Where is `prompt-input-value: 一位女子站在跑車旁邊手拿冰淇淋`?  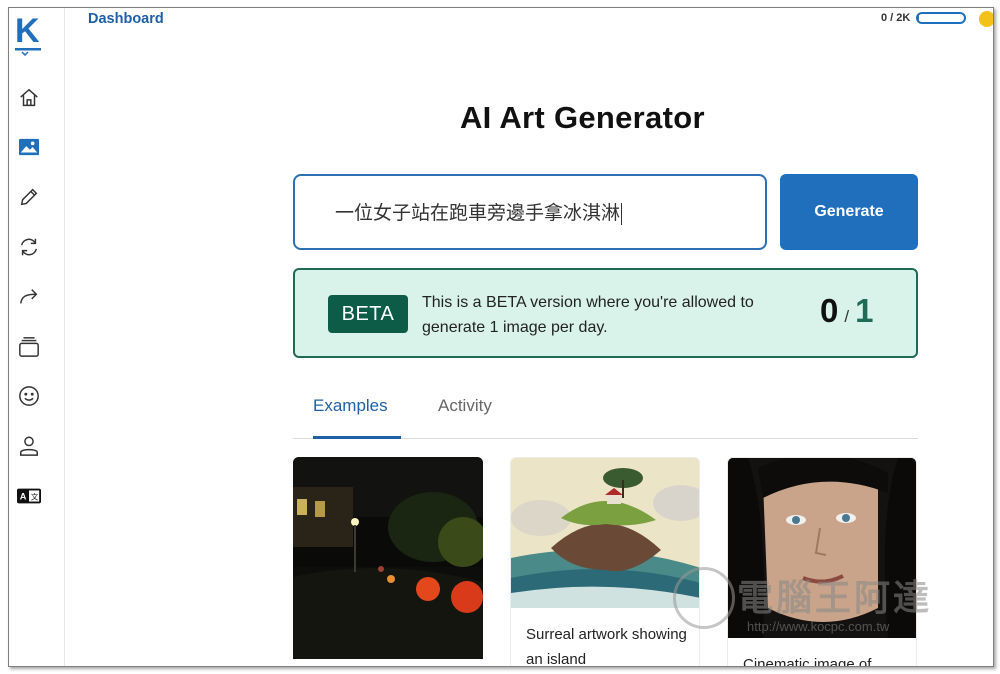 prompt-input-value: 一位女子站在跑車旁邊手拿冰淇淋 is located at coordinates (478, 213).